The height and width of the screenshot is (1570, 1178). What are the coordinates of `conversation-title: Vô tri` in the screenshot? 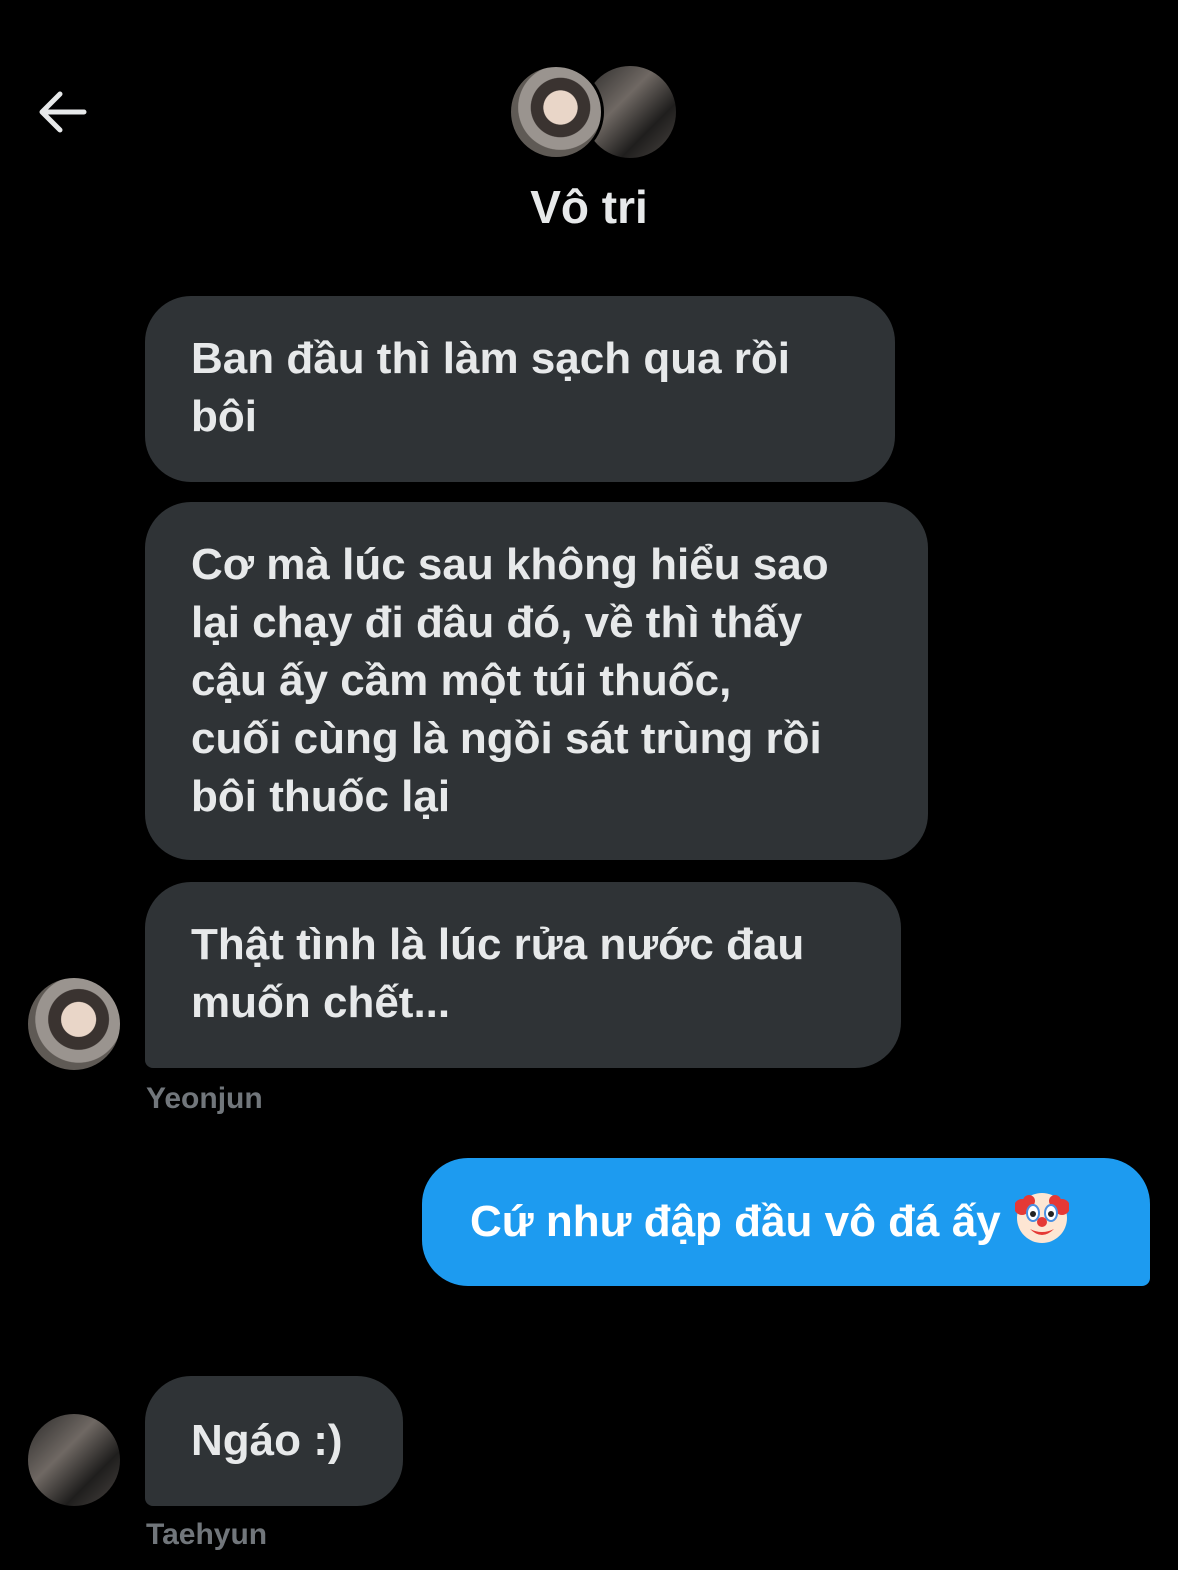 It's located at (589, 207).